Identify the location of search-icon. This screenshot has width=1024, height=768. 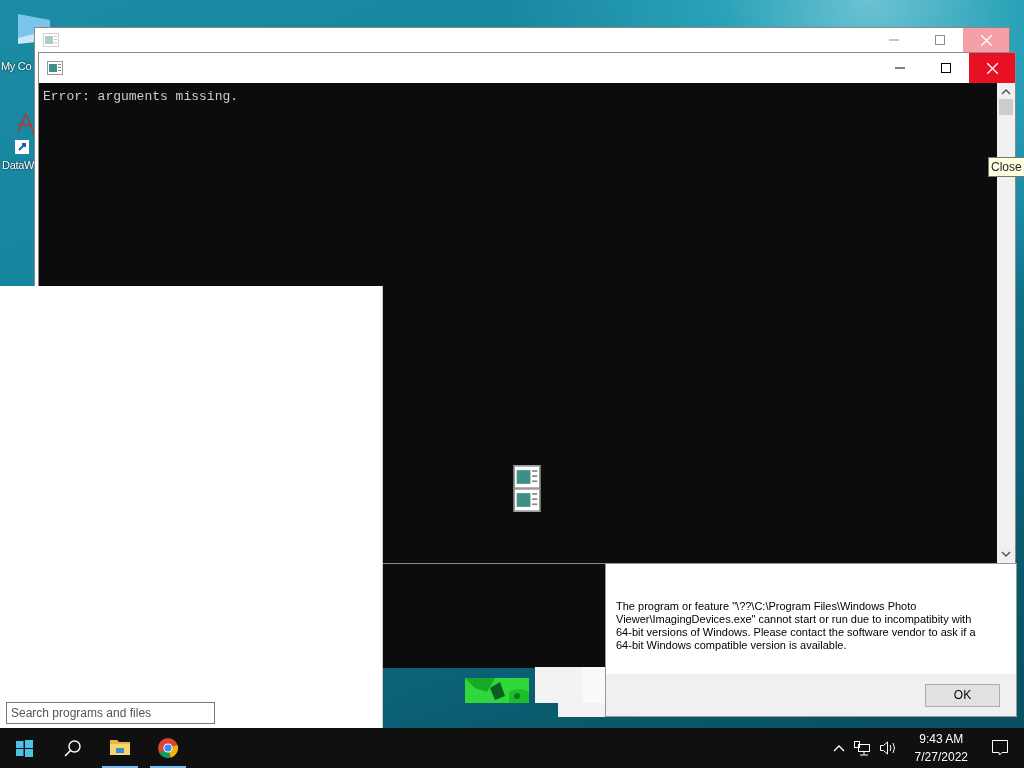
(72, 748).